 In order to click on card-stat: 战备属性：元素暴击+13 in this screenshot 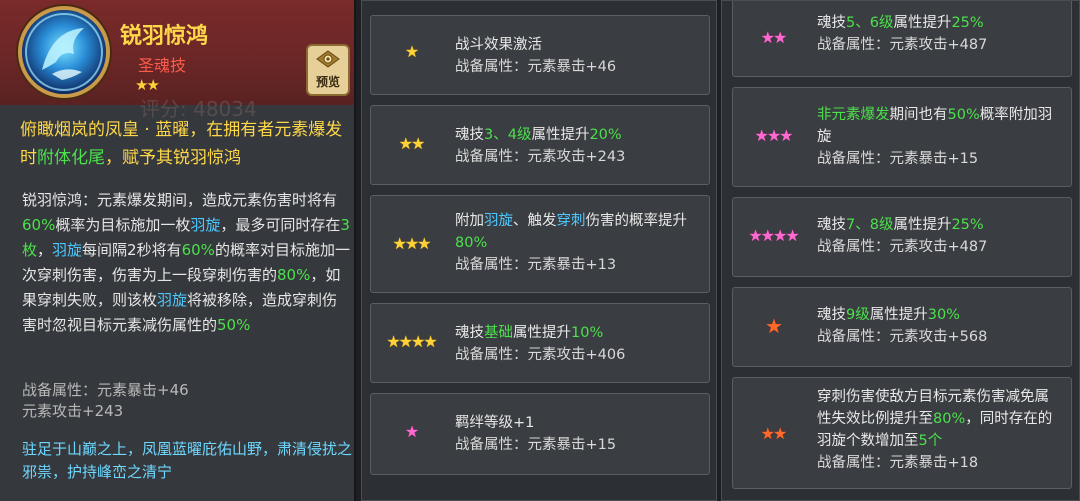, I will do `click(536, 265)`.